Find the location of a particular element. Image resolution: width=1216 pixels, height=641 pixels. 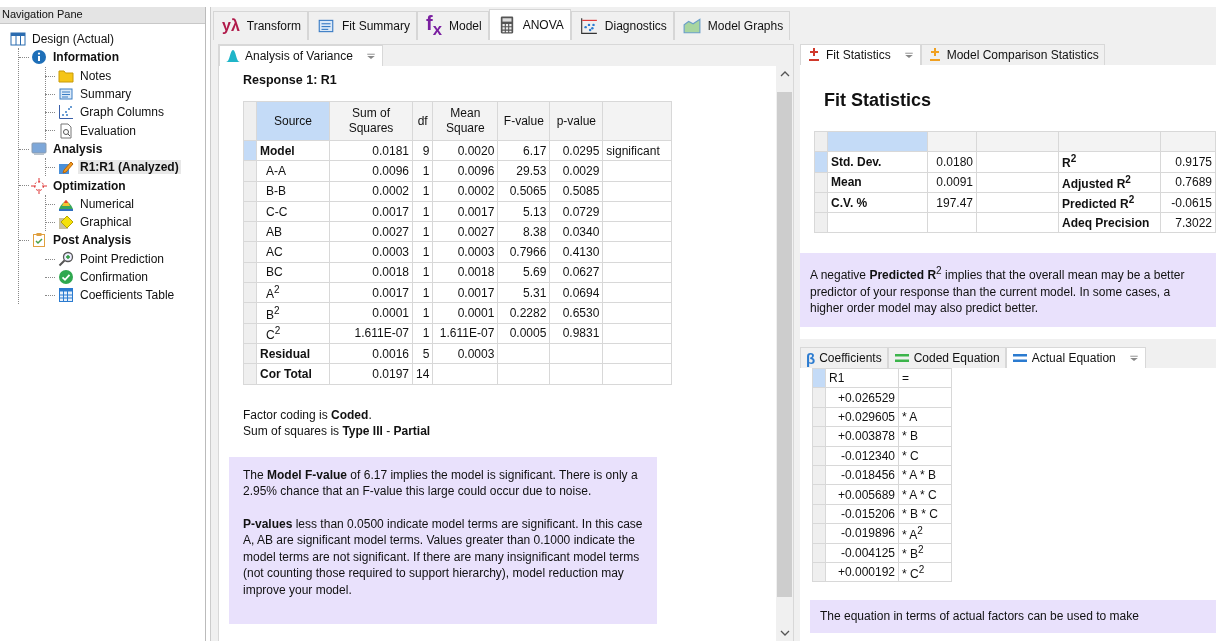

tree-item: Evaluation is located at coordinates (108, 130).